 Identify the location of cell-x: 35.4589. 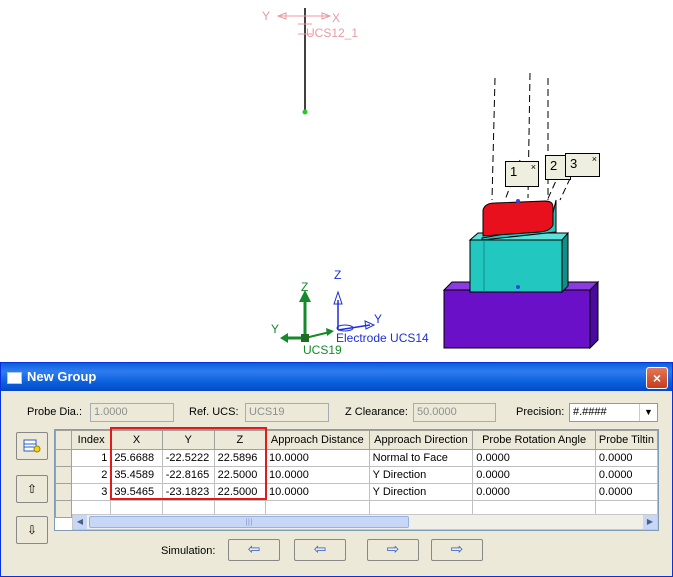
(136, 475).